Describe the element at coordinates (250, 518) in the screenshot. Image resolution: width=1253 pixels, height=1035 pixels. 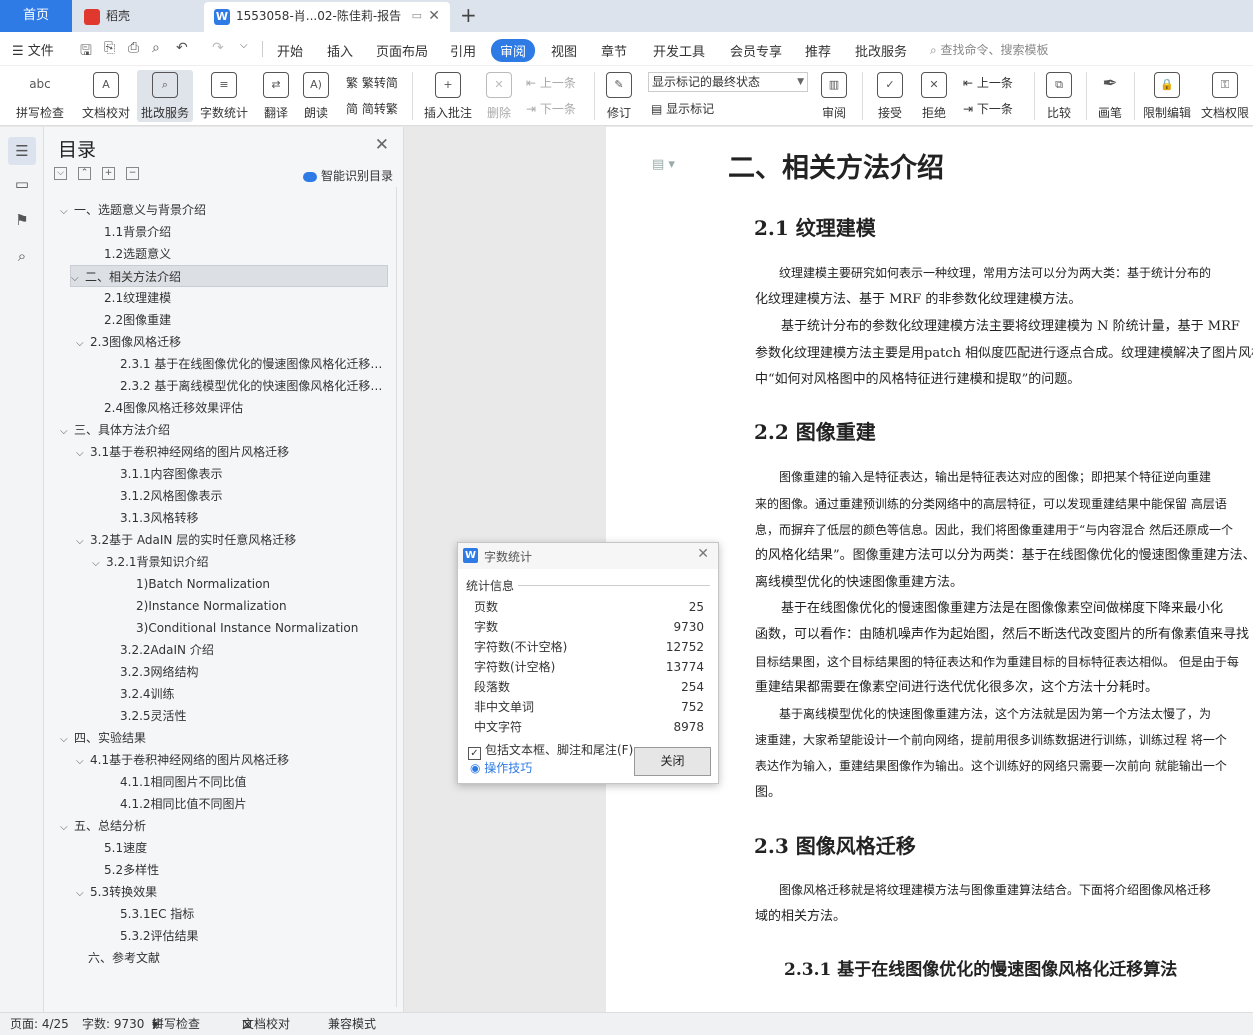
I see `toc-item: 3.1.3风格转移` at that location.